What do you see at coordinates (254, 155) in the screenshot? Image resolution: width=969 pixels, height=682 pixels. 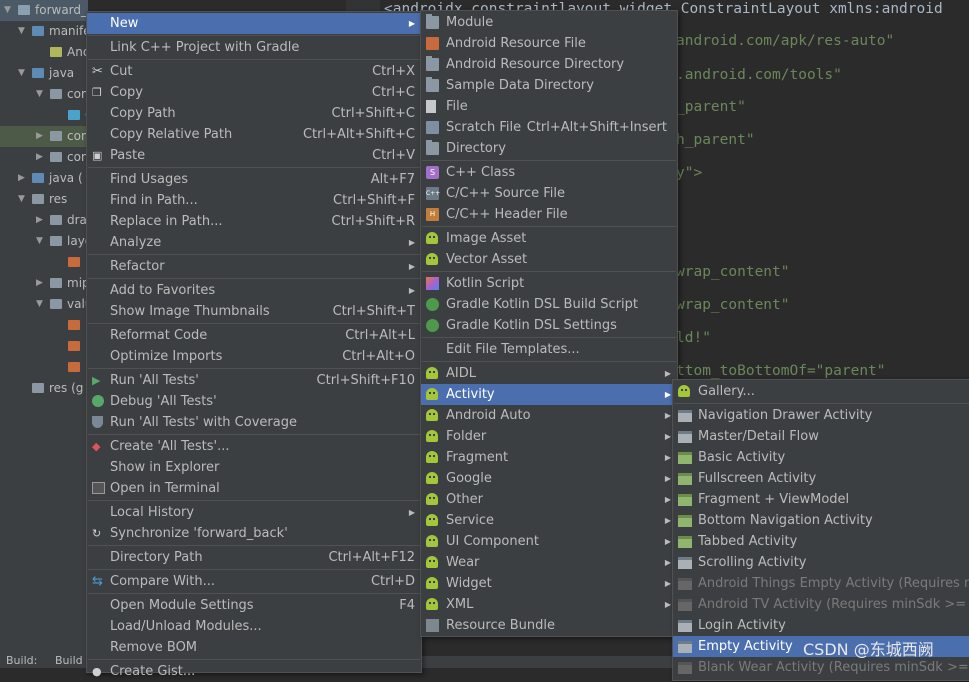 I see `menu-item-paste: ▣ Paste Ctrl+V` at bounding box center [254, 155].